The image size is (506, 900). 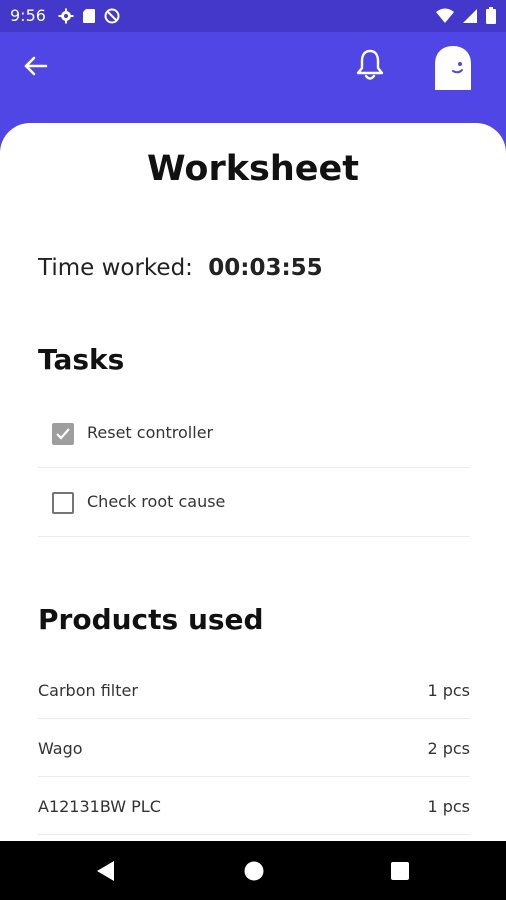 I want to click on sd-card-icon, so click(x=89, y=16).